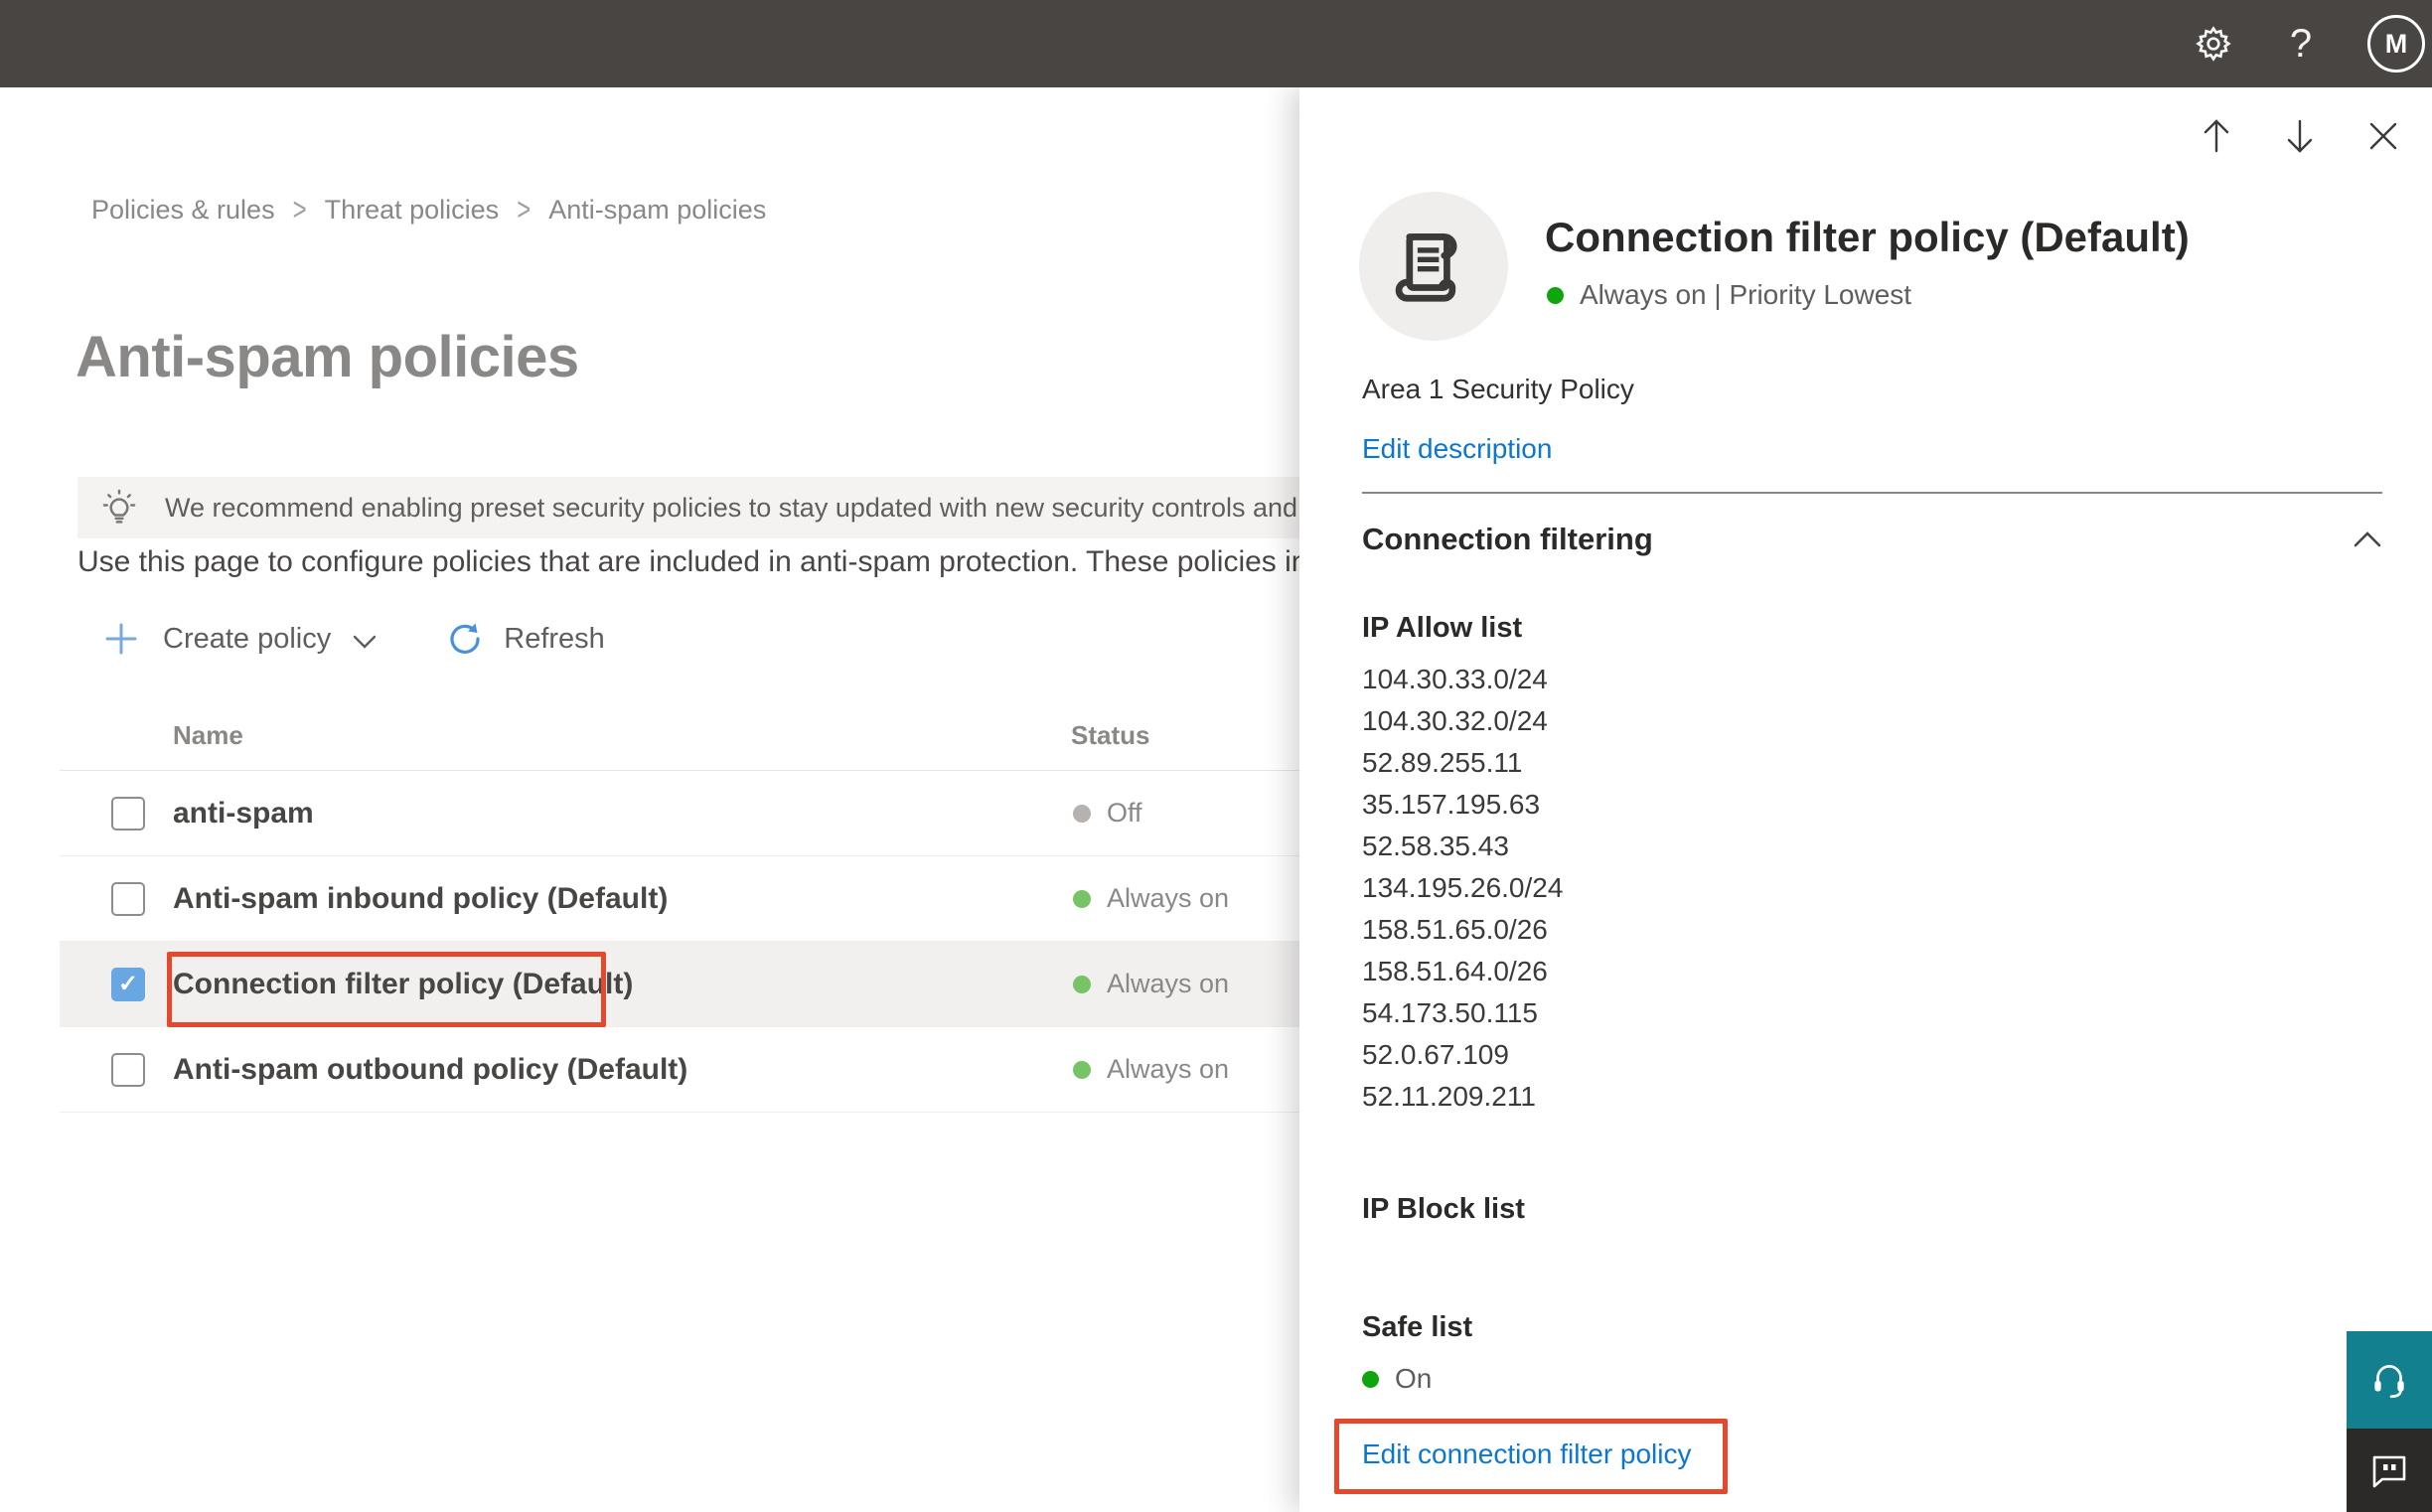 Image resolution: width=2432 pixels, height=1512 pixels. What do you see at coordinates (1867, 237) in the screenshot?
I see `panel-title: Connection filter policy (Default)` at bounding box center [1867, 237].